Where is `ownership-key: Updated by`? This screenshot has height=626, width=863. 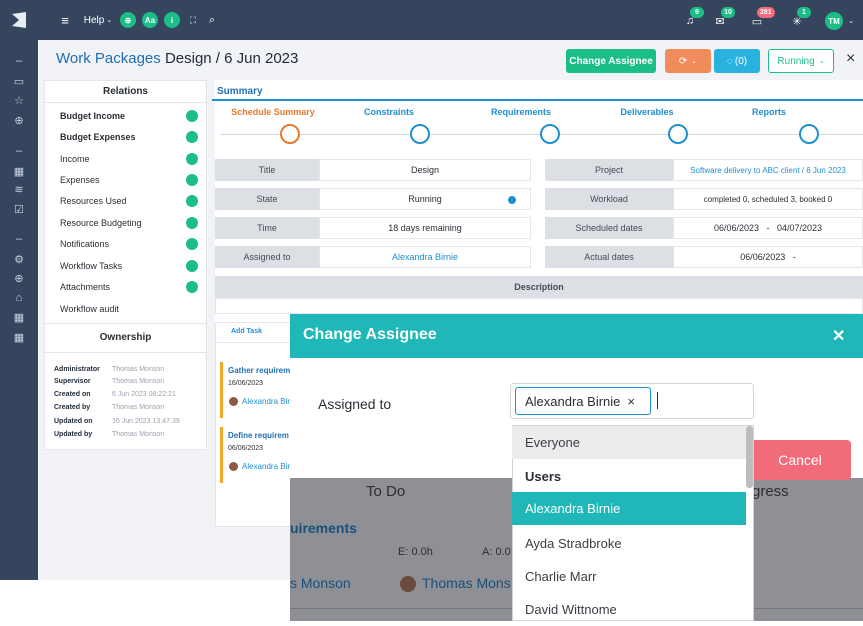
ownership-key: Updated by is located at coordinates (73, 434).